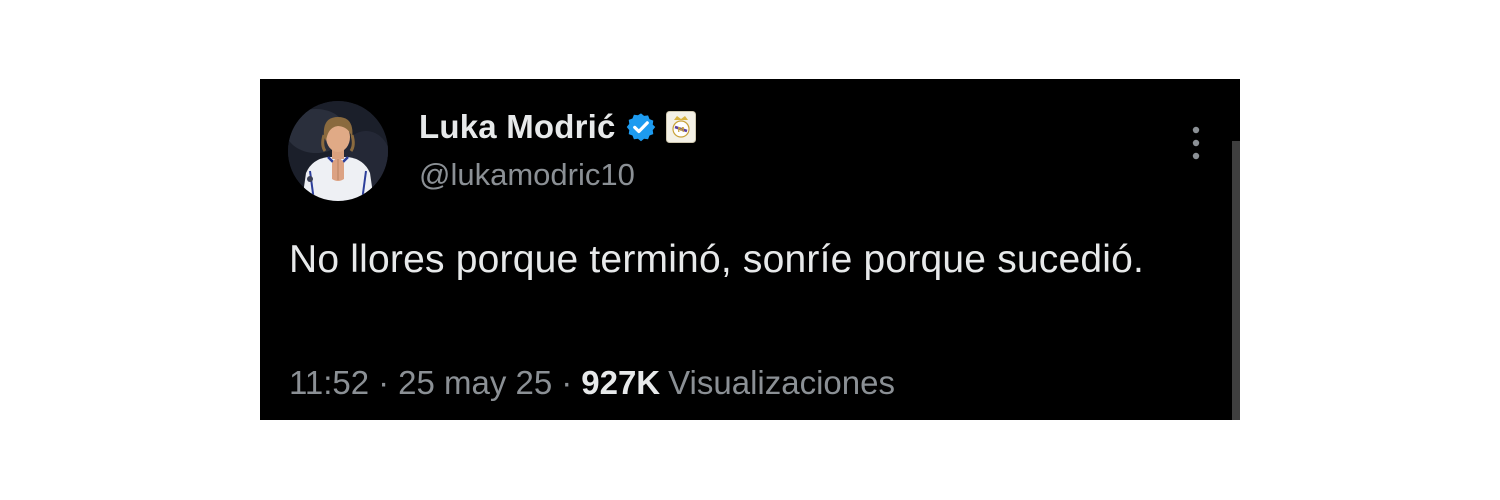  What do you see at coordinates (680, 130) in the screenshot?
I see `svg-text: M` at bounding box center [680, 130].